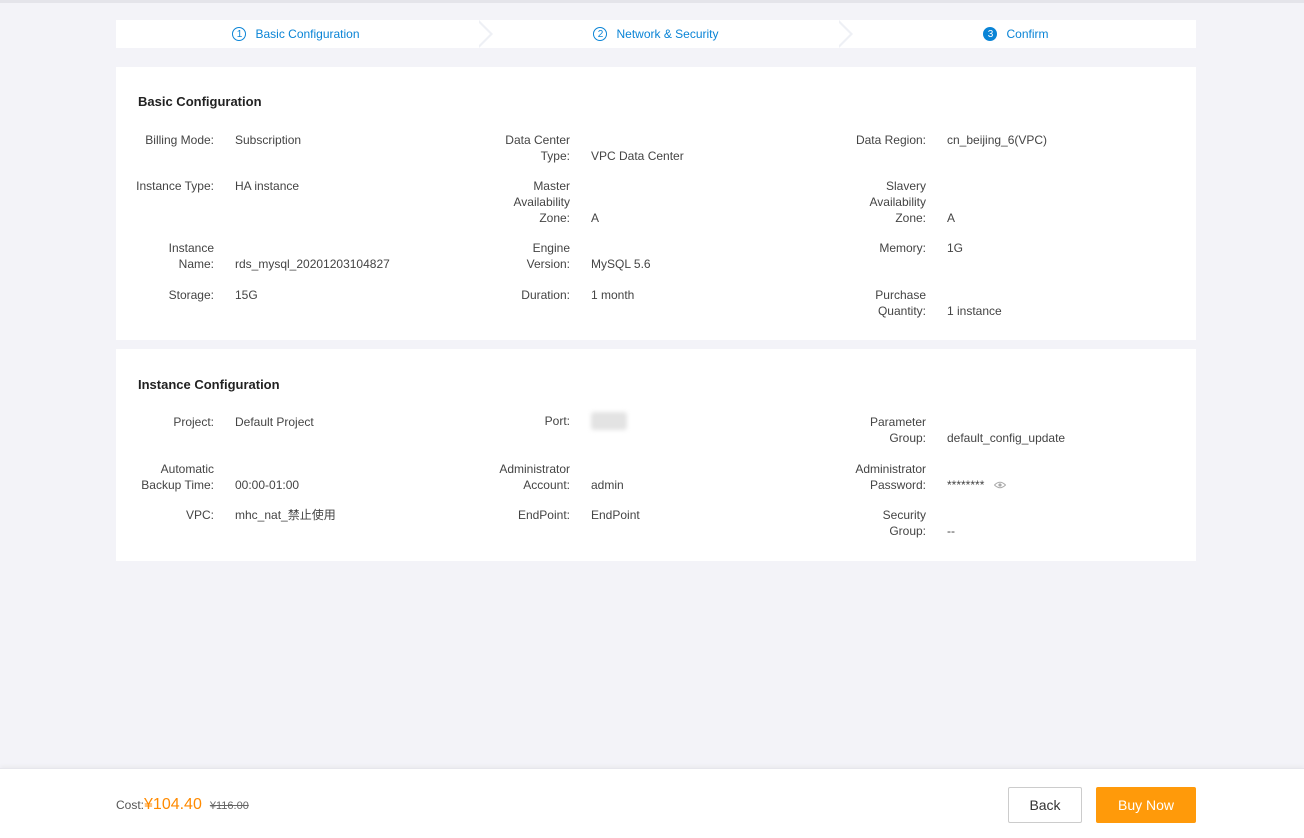 This screenshot has width=1304, height=838. I want to click on field-label-line: Availability, so click(897, 202).